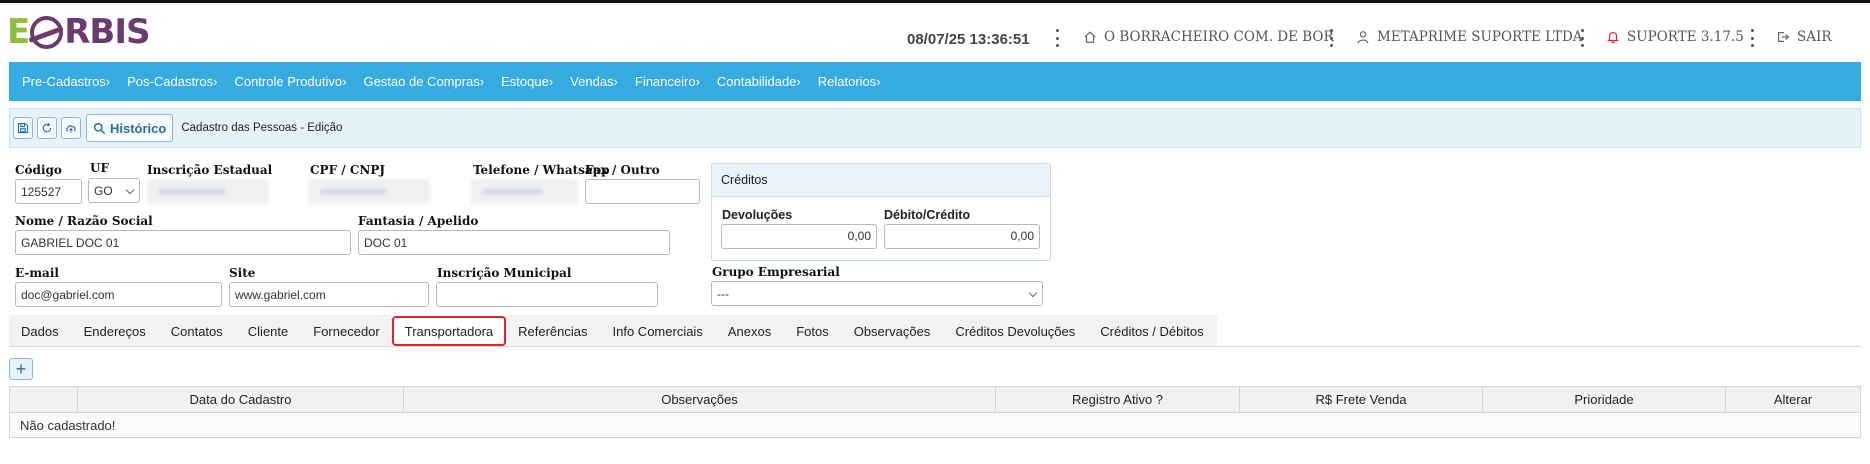  Describe the element at coordinates (38, 170) in the screenshot. I see `codigo-label: Código` at that location.